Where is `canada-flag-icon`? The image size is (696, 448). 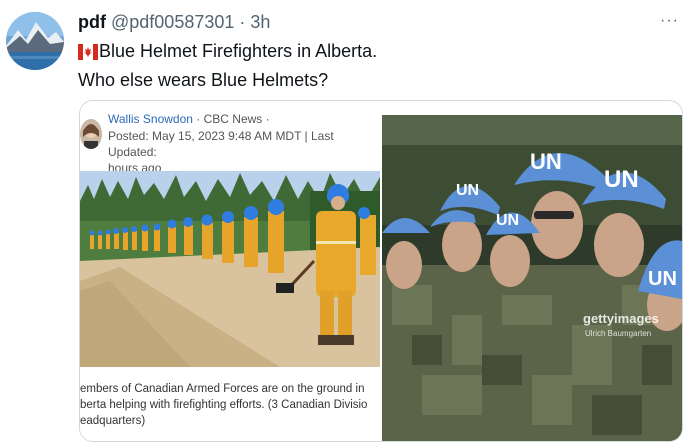 canada-flag-icon is located at coordinates (88, 54).